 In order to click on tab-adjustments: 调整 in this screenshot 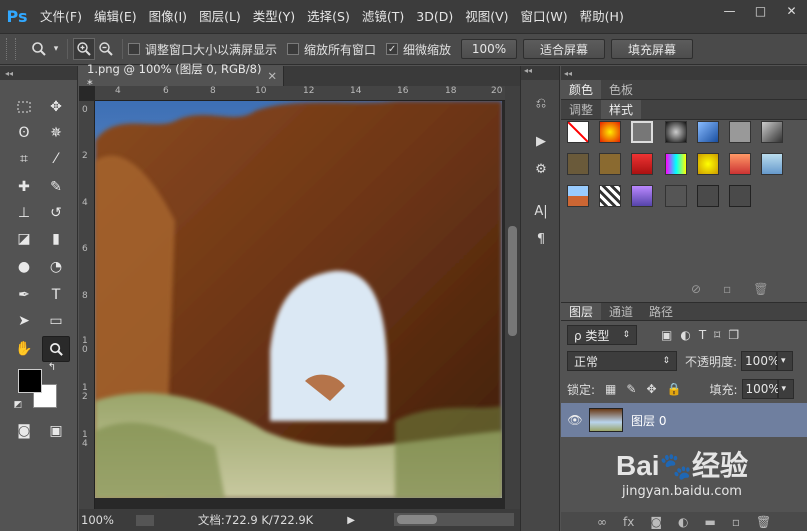, I will do `click(581, 109)`.